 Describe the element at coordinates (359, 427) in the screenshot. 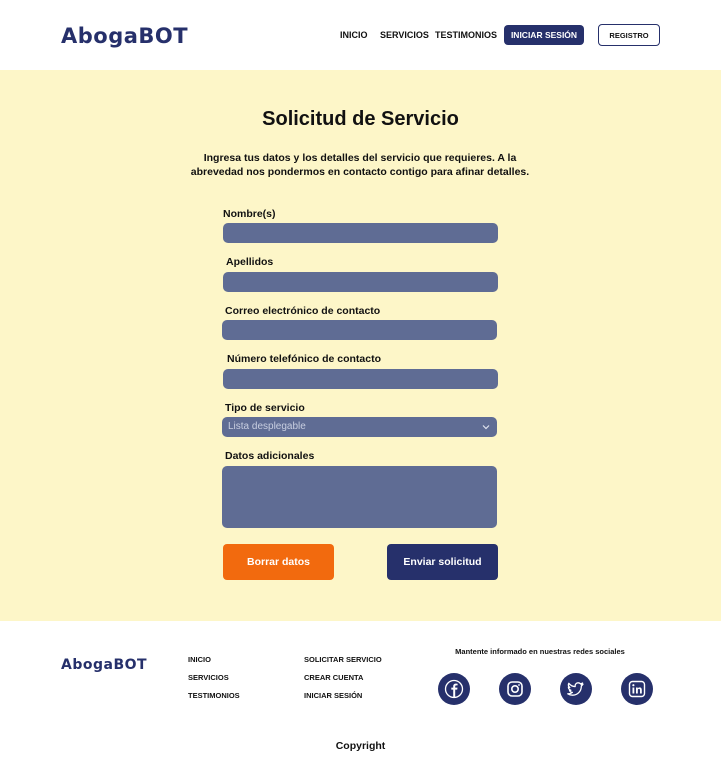

I see `service-type-select: Lista desplegable` at that location.